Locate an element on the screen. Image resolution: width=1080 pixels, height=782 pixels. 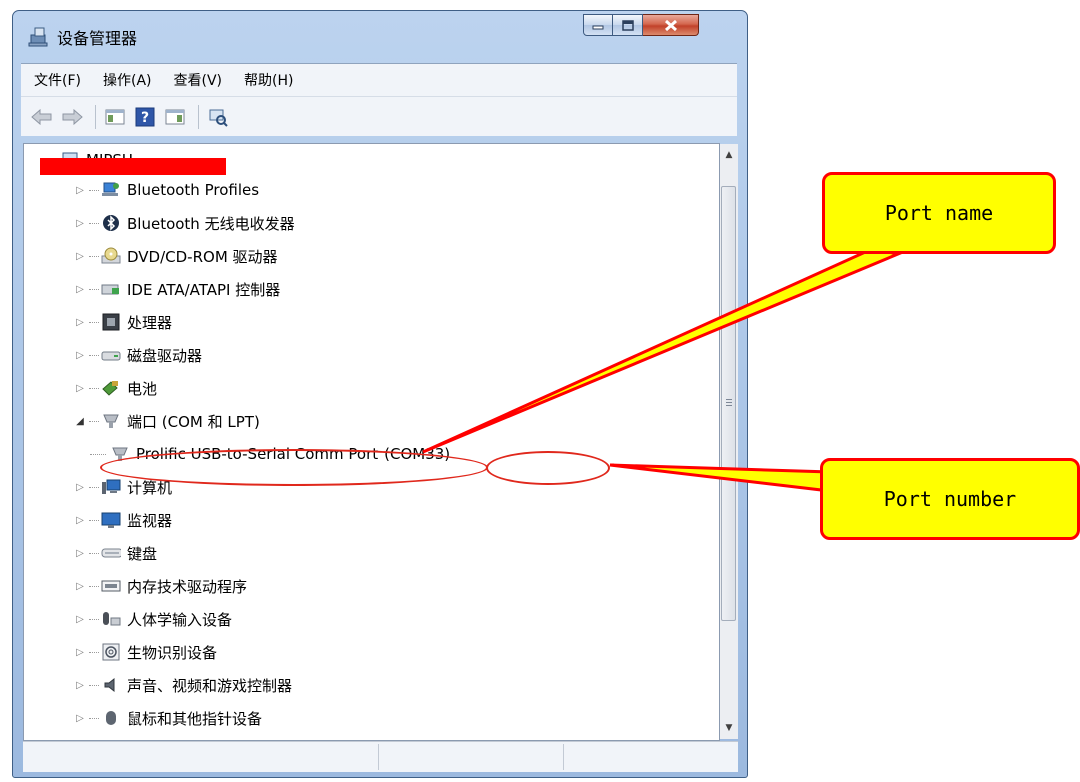
port-name-callout: Port name is located at coordinates (939, 213).